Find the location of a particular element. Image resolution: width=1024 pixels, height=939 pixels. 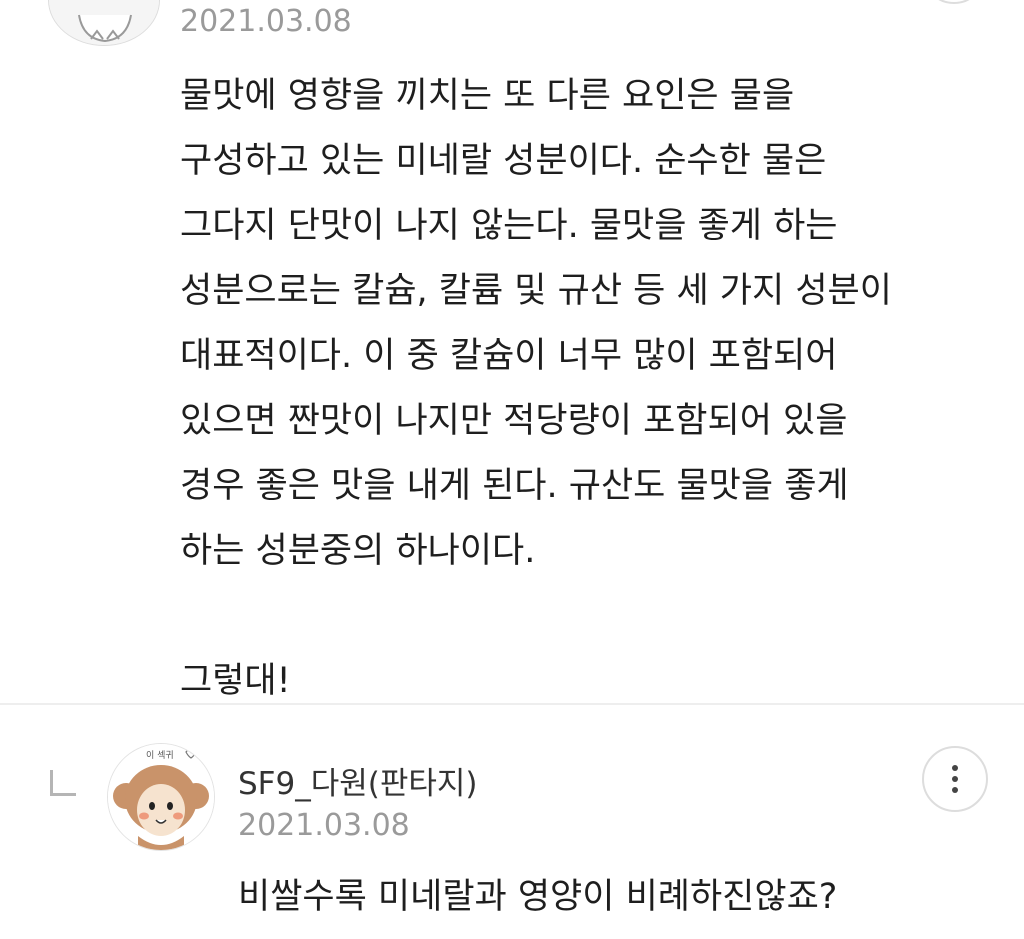

commenter-avatar is located at coordinates (104, 23).